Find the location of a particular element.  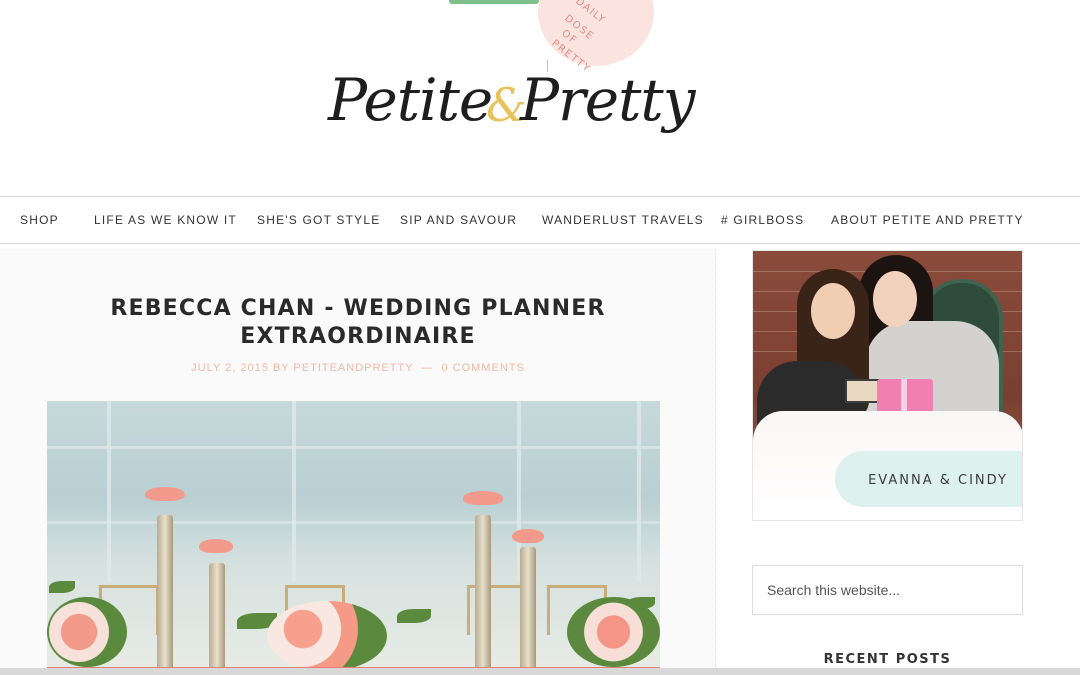

nav-item-life-as-we-know-it: LIFE AS WE KNOW IT is located at coordinates (165, 220).